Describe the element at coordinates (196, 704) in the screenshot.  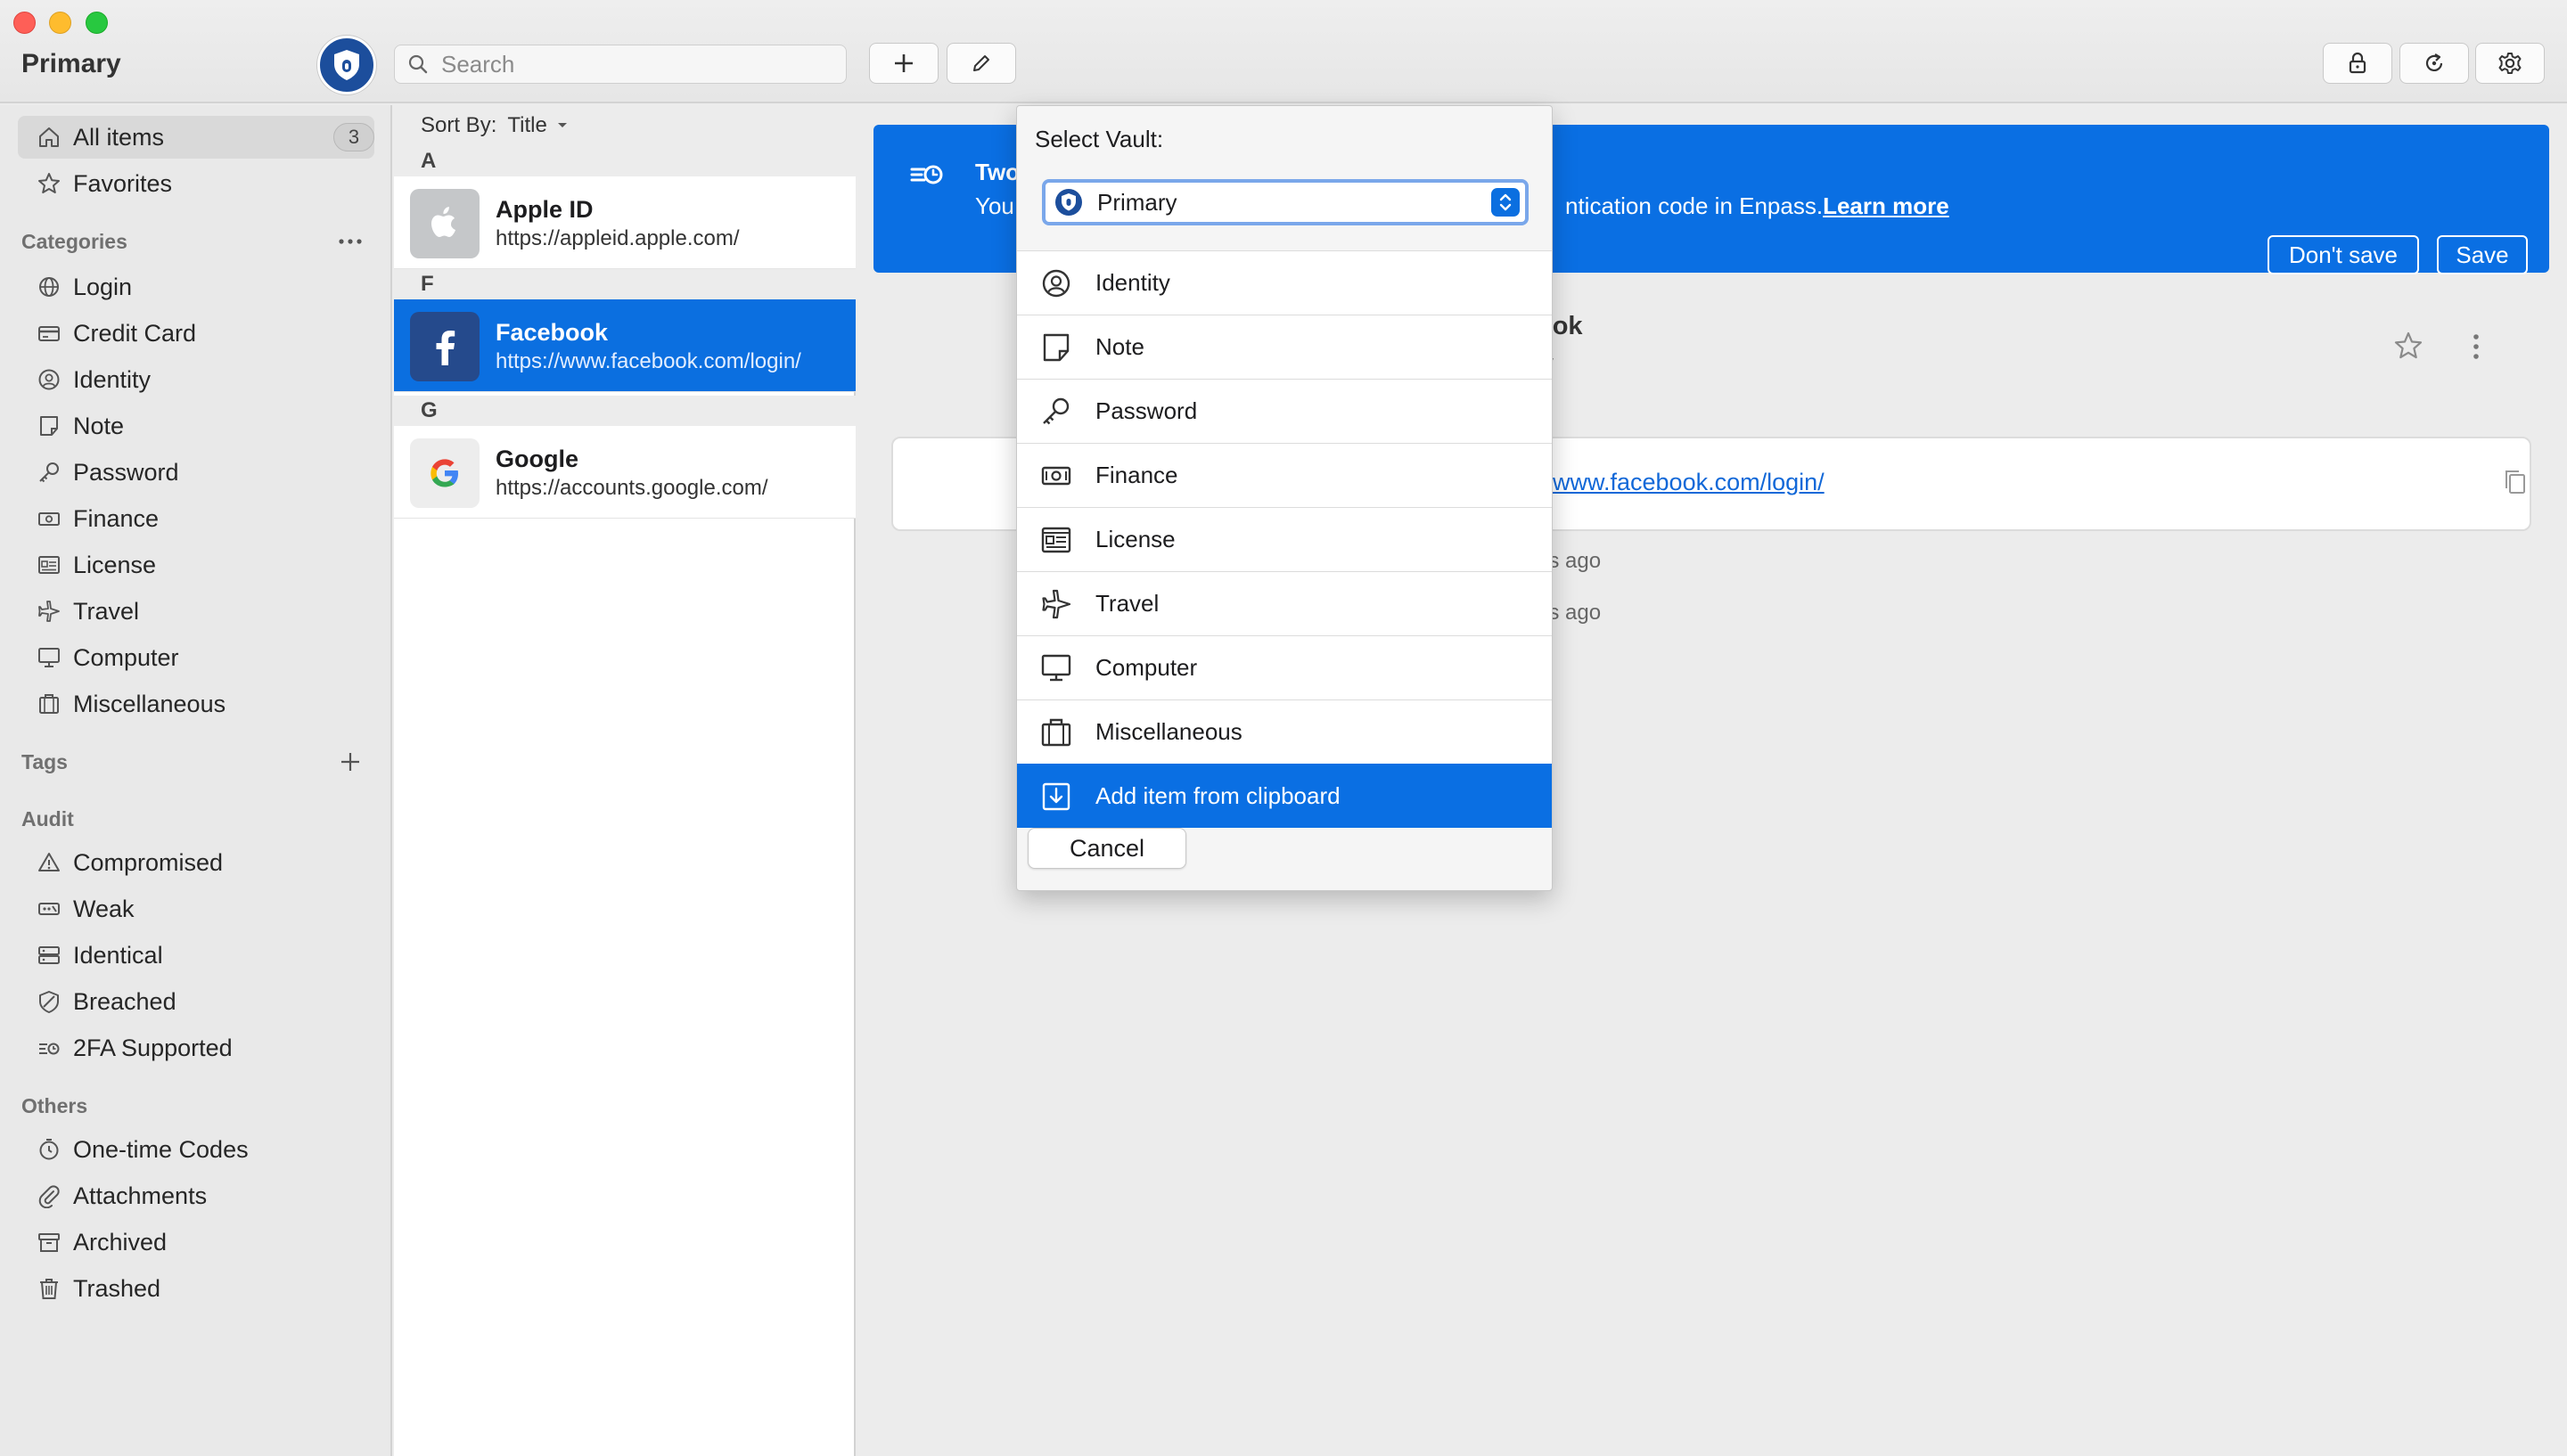
I see `sidebar-item-miscellaneous: Miscellaneous` at that location.